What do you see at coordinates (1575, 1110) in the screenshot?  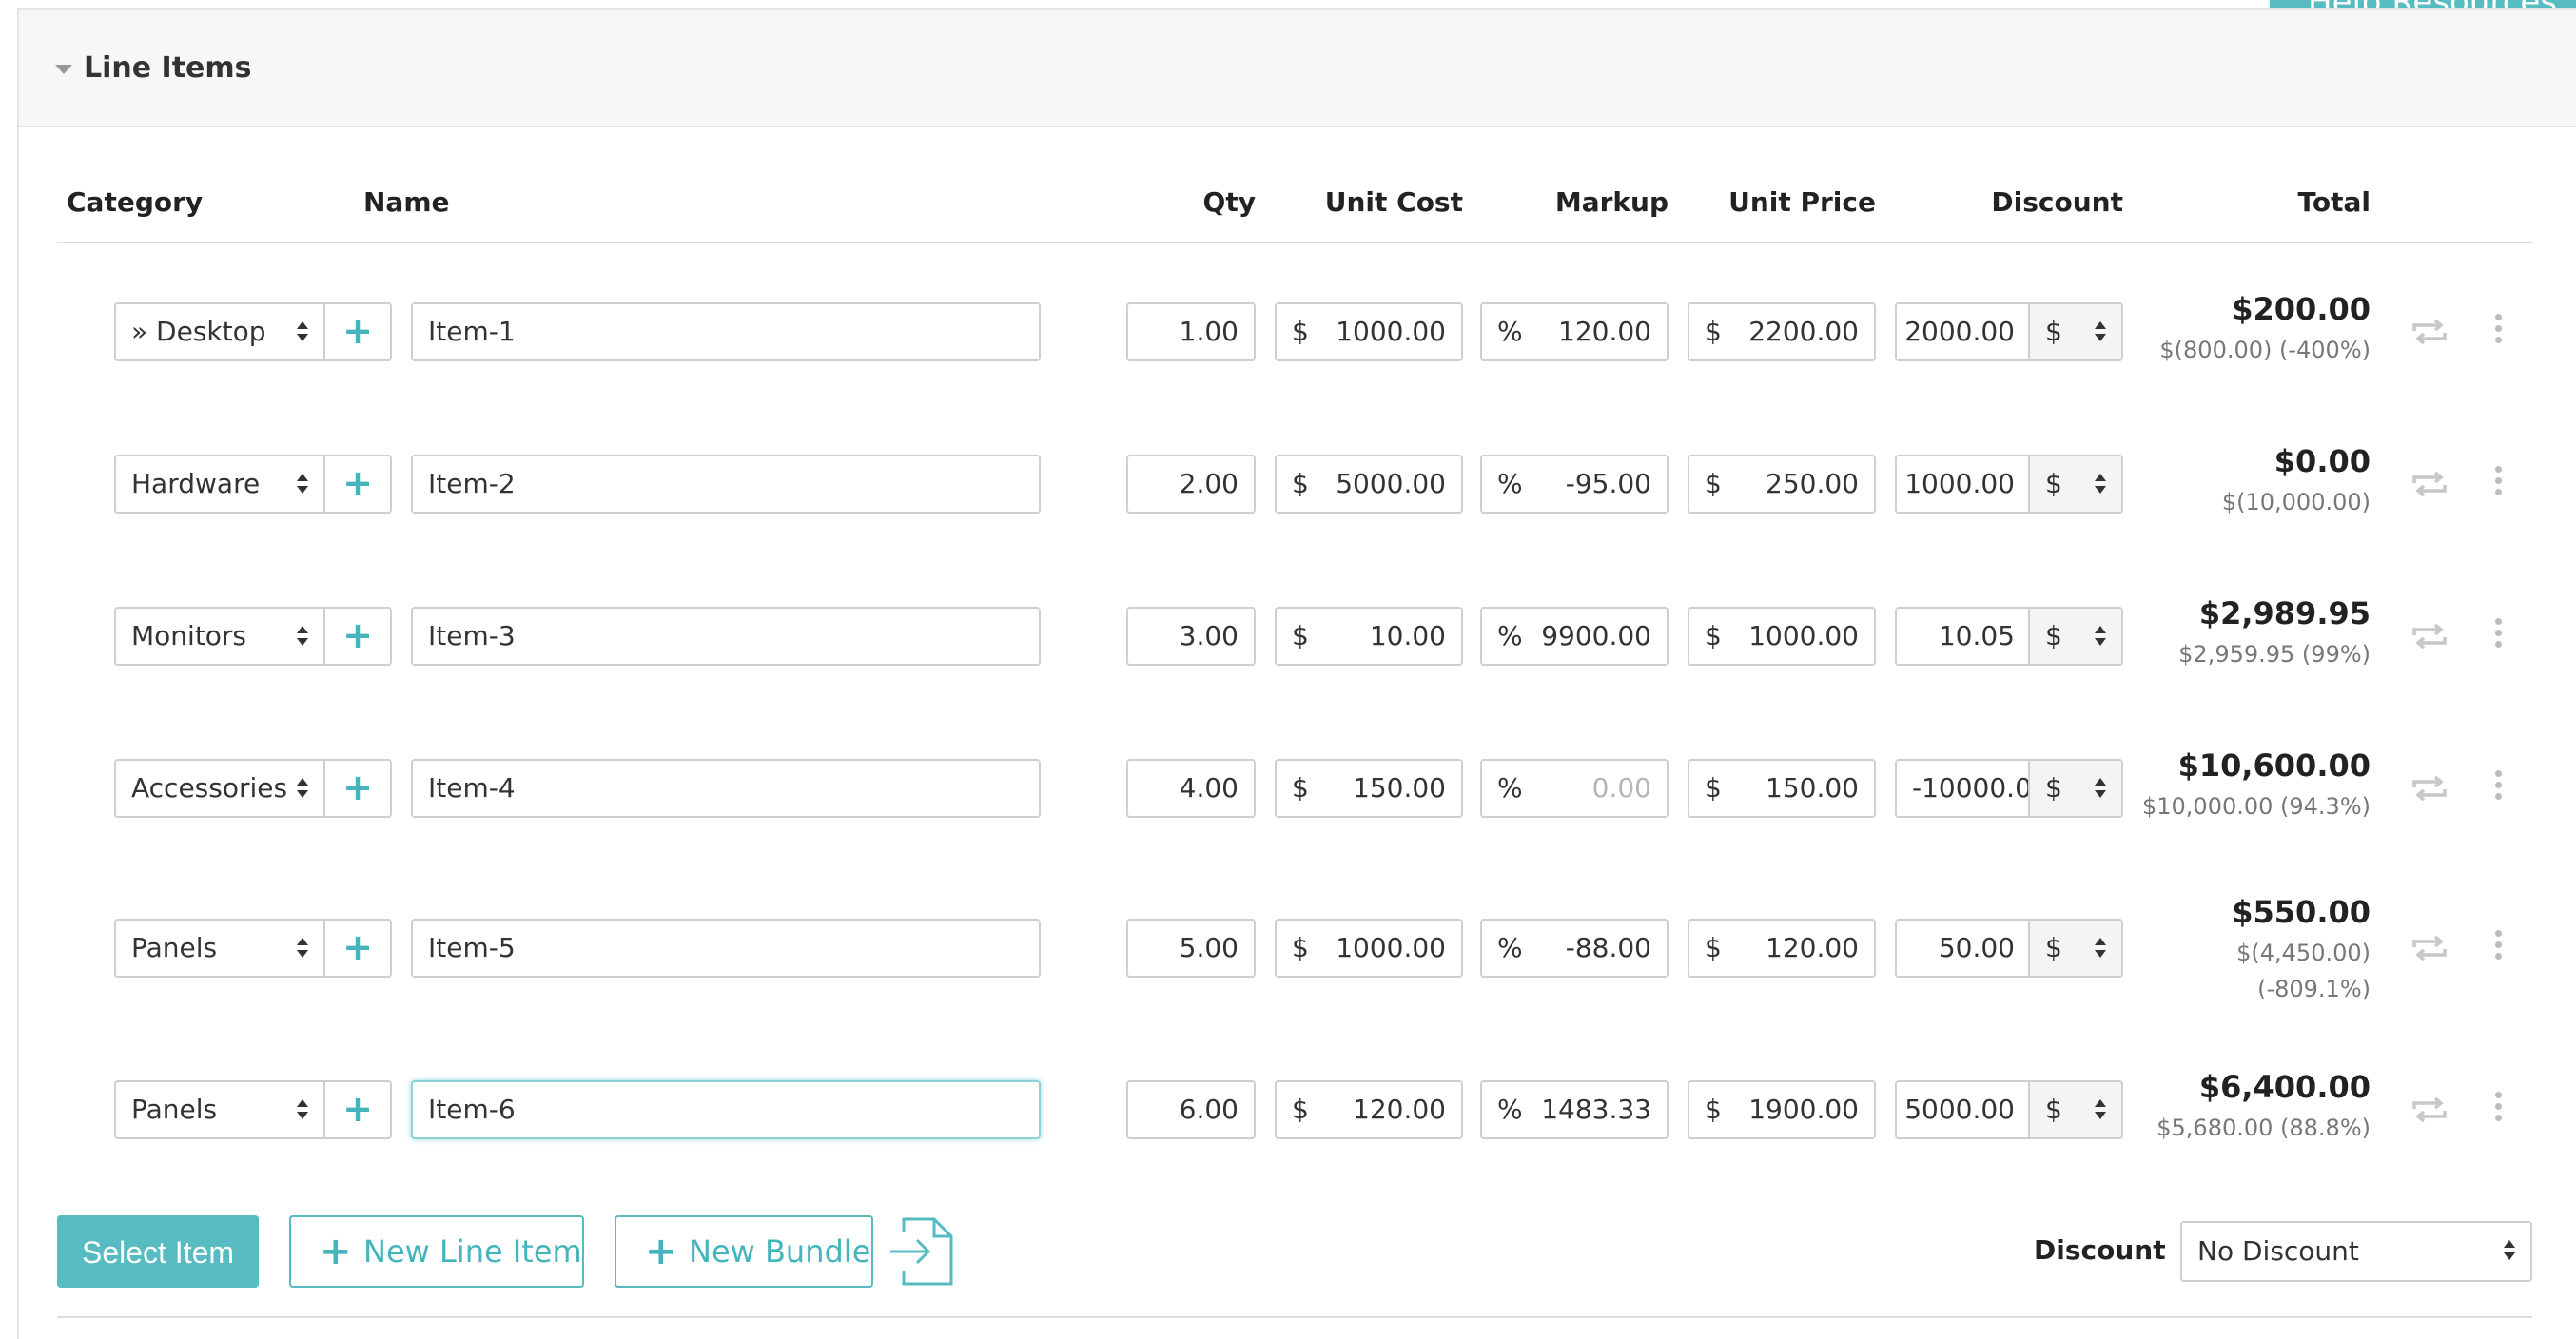 I see `markup-input: % 1483.33` at bounding box center [1575, 1110].